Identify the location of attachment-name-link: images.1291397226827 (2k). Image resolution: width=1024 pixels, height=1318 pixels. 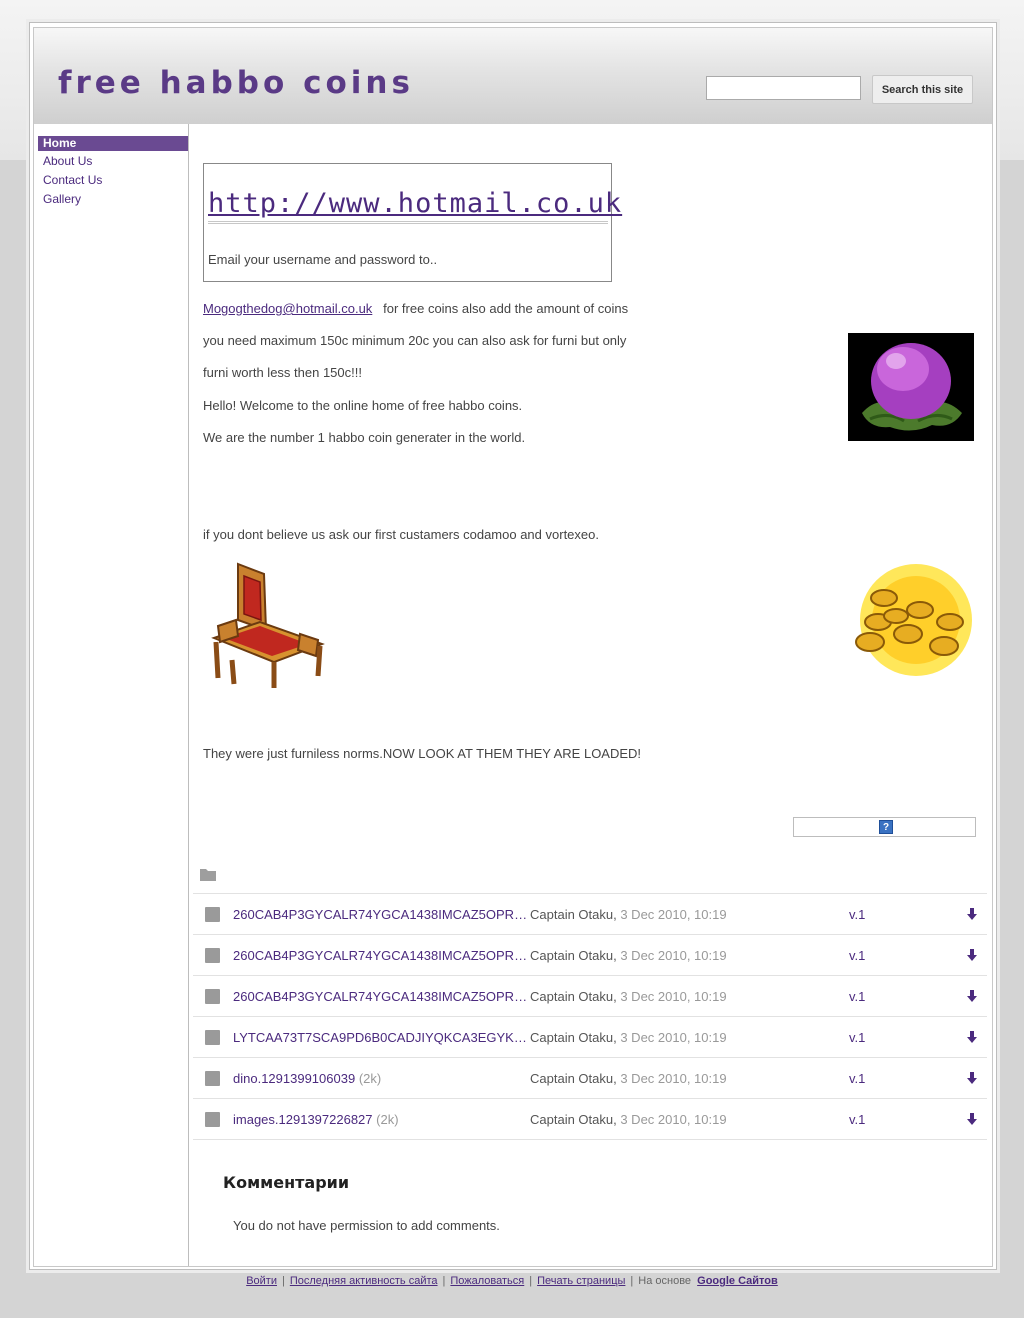
(380, 1119).